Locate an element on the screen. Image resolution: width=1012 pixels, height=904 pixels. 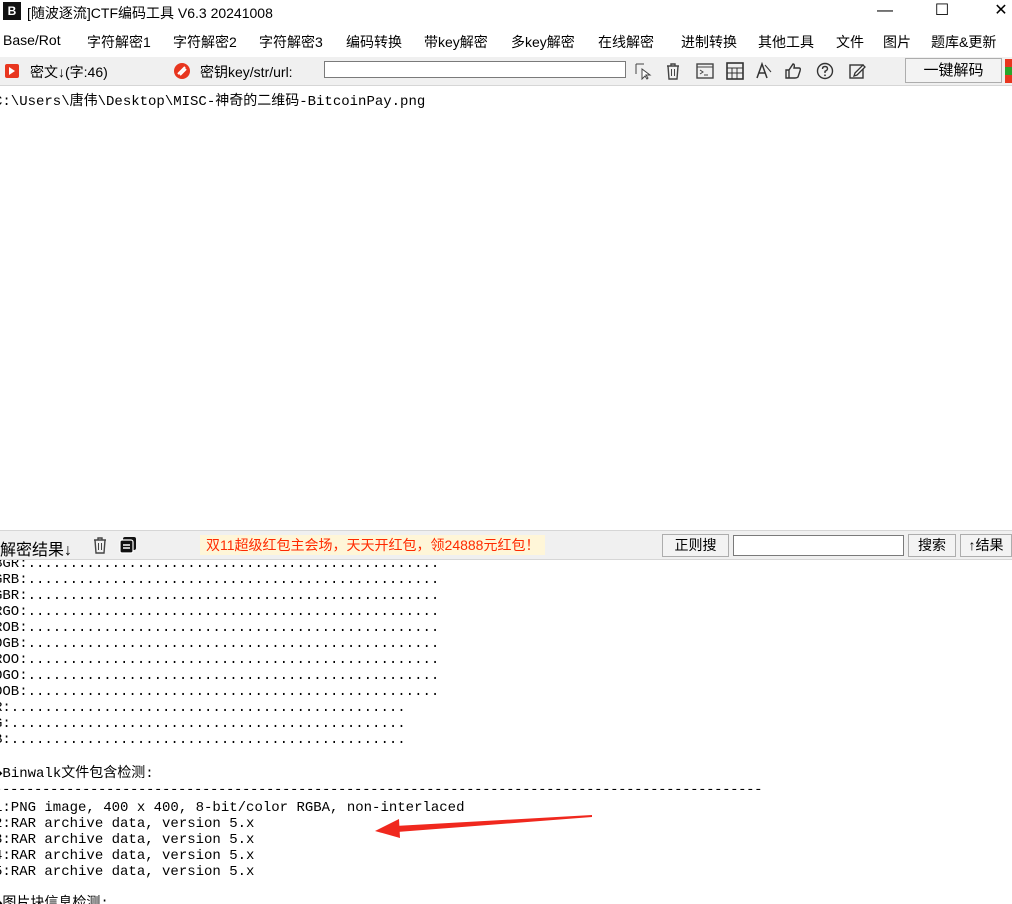
menu-image: 图片 is located at coordinates (897, 42).